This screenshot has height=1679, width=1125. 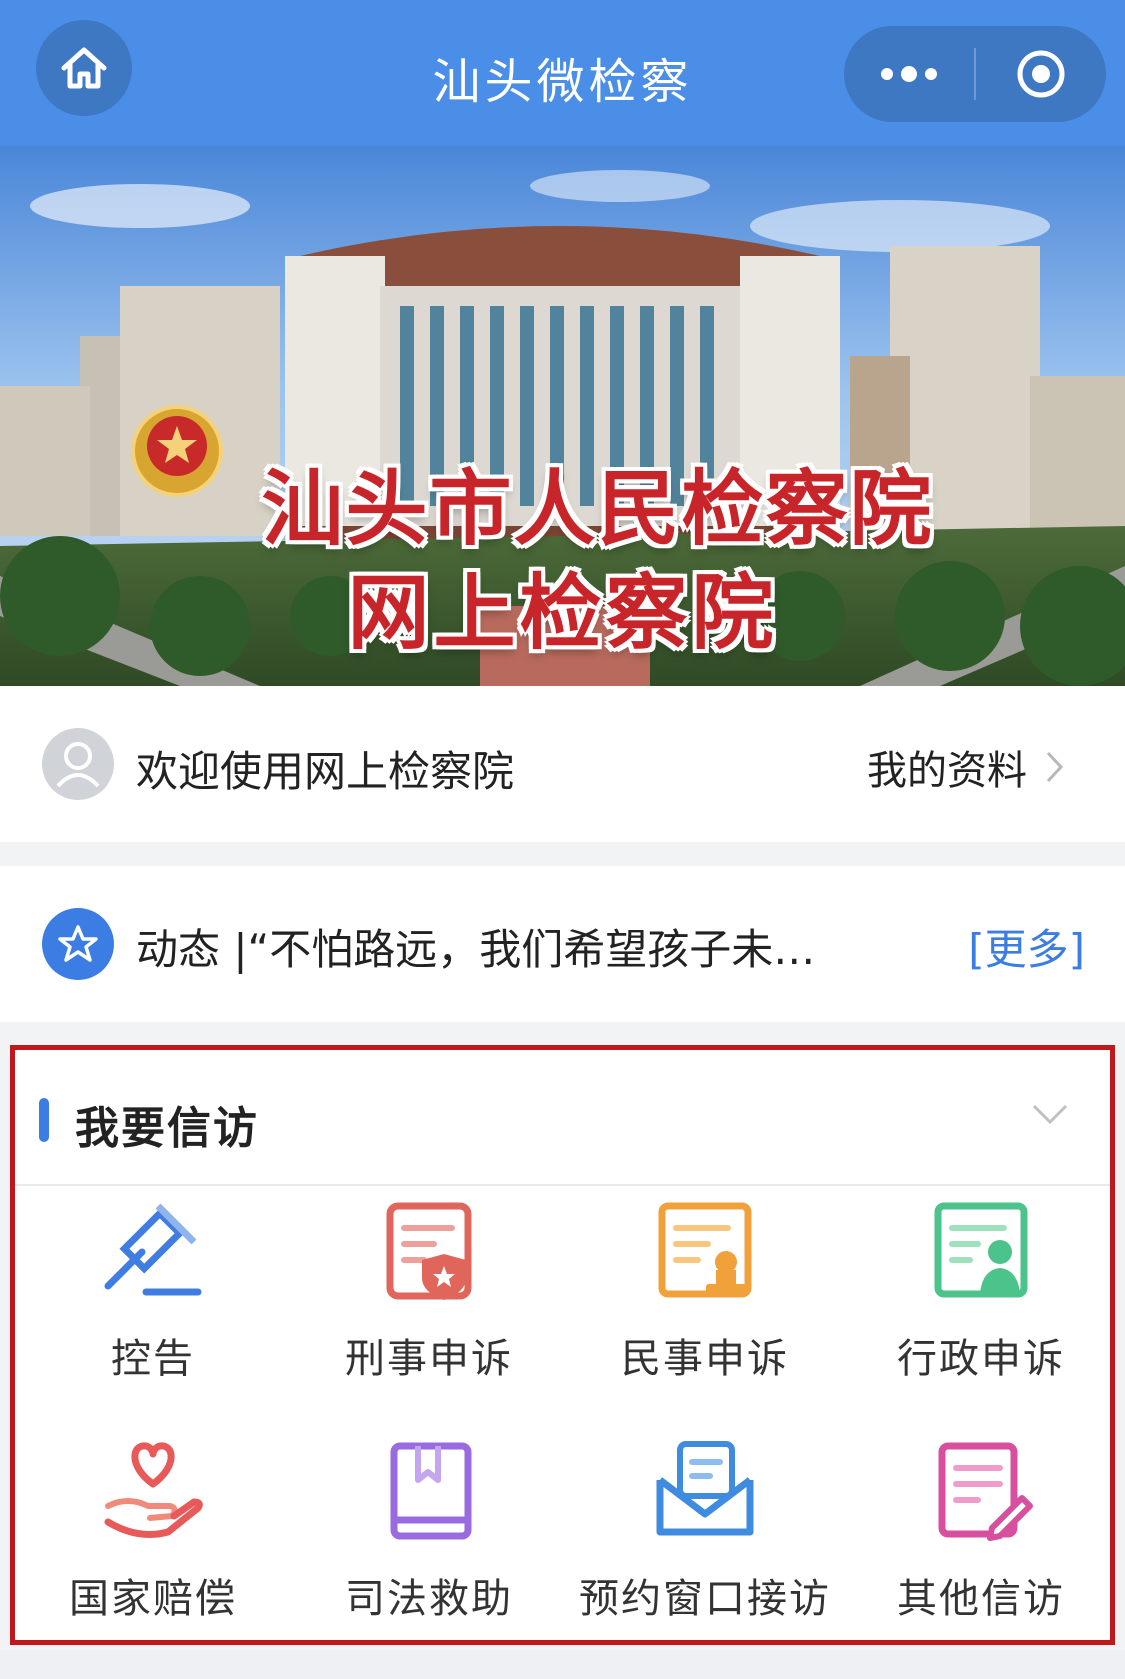 I want to click on close-button, so click(x=1041, y=74).